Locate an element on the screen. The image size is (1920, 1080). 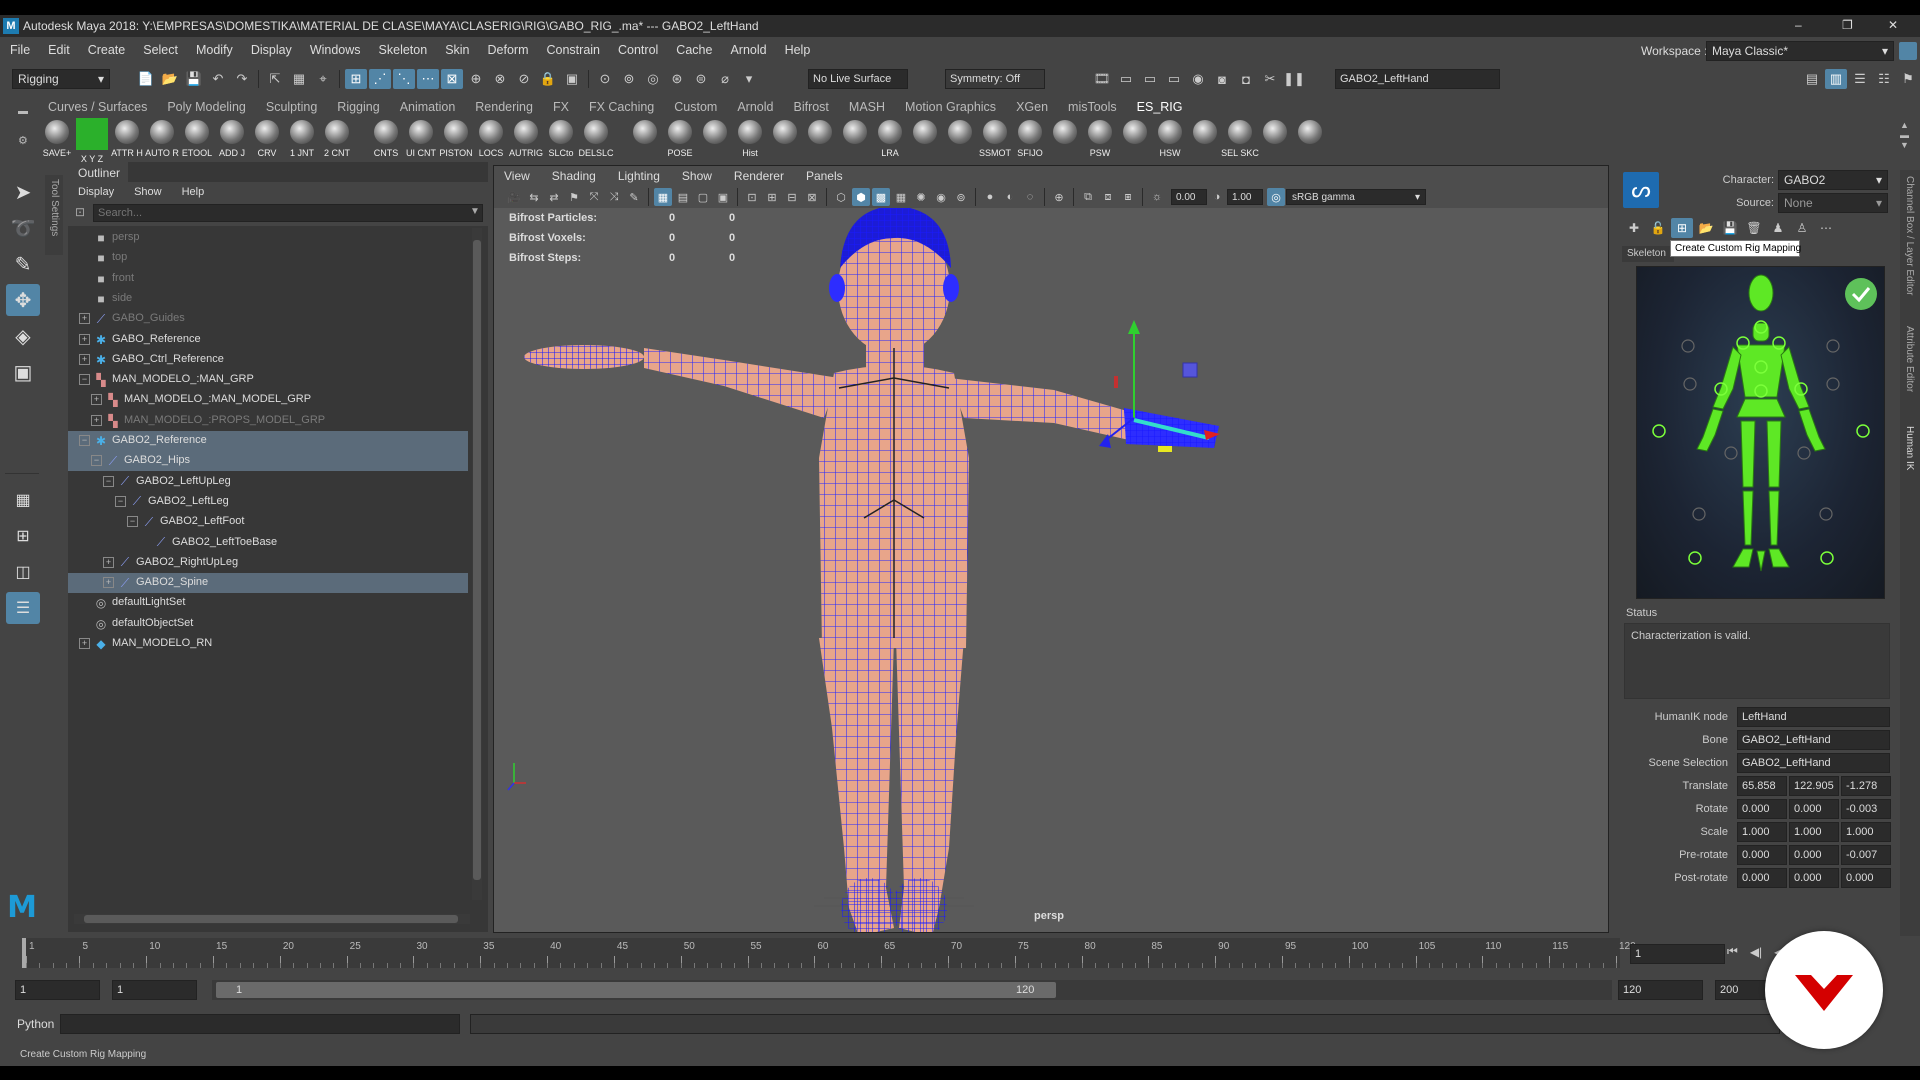
statusline-tool-icon: ⇱ is located at coordinates (275, 79).